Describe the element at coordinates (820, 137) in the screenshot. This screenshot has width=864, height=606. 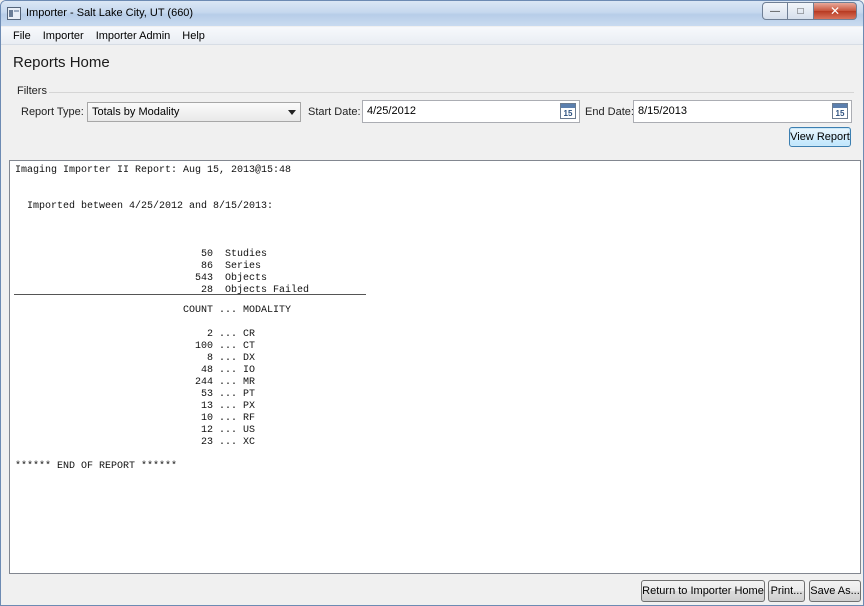
I see `view-report-button: View Report` at that location.